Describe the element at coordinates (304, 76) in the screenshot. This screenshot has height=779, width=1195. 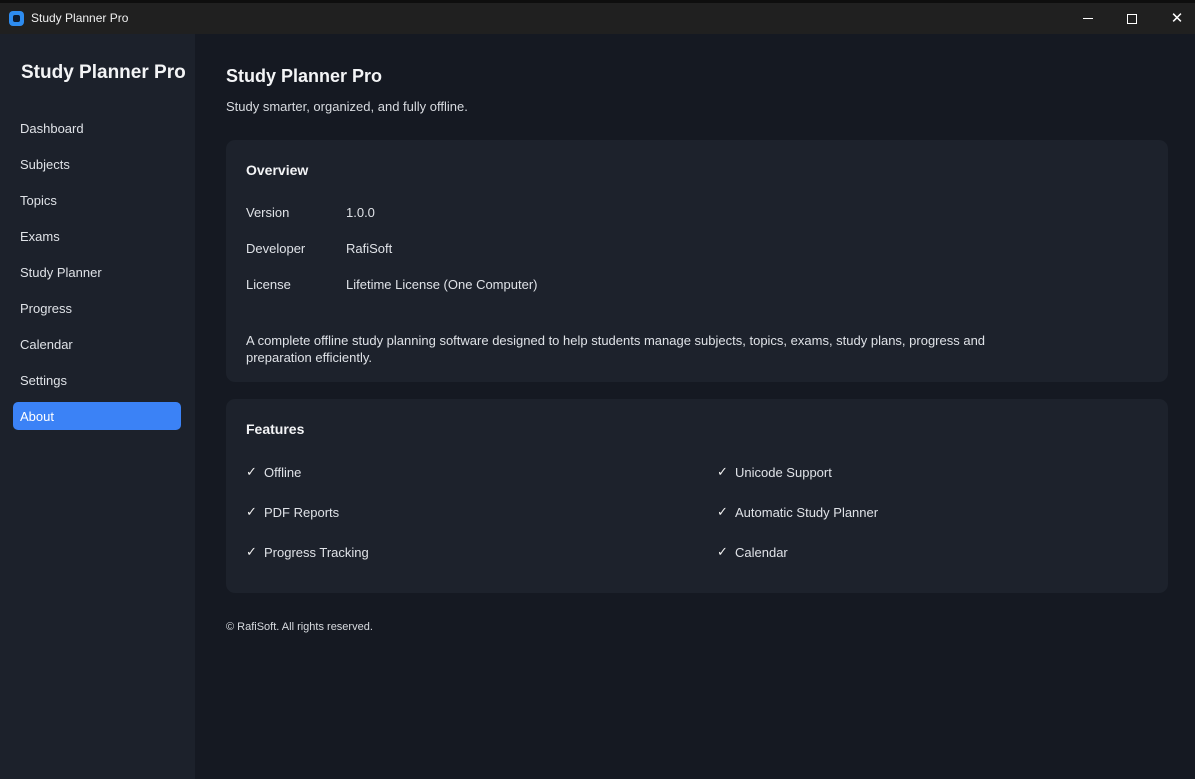
I see `page-title: Study Planner Pro` at that location.